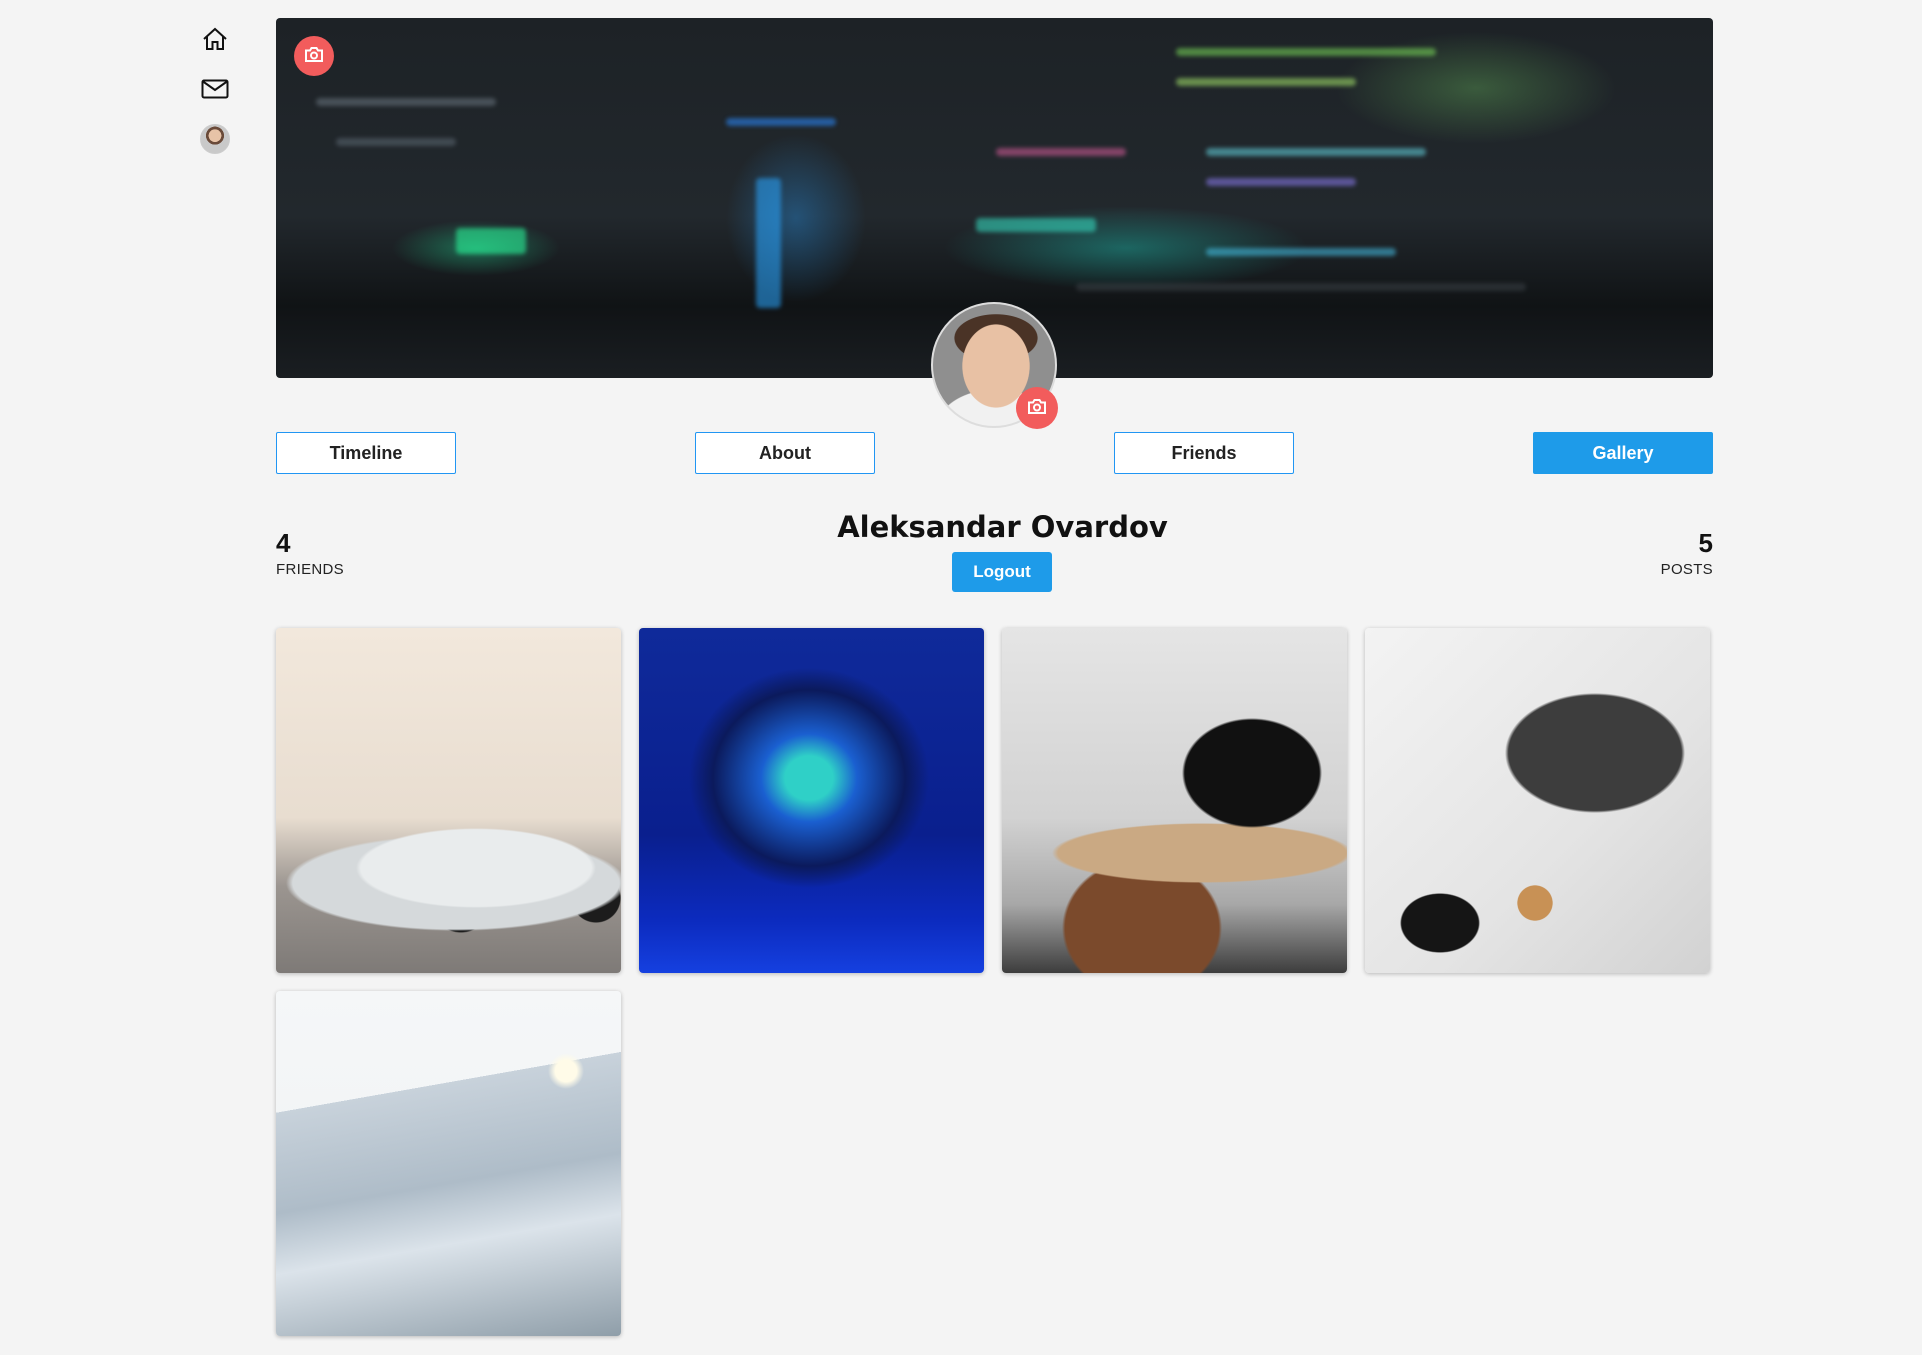 This screenshot has width=1922, height=1355. I want to click on sidebar-profile, so click(215, 139).